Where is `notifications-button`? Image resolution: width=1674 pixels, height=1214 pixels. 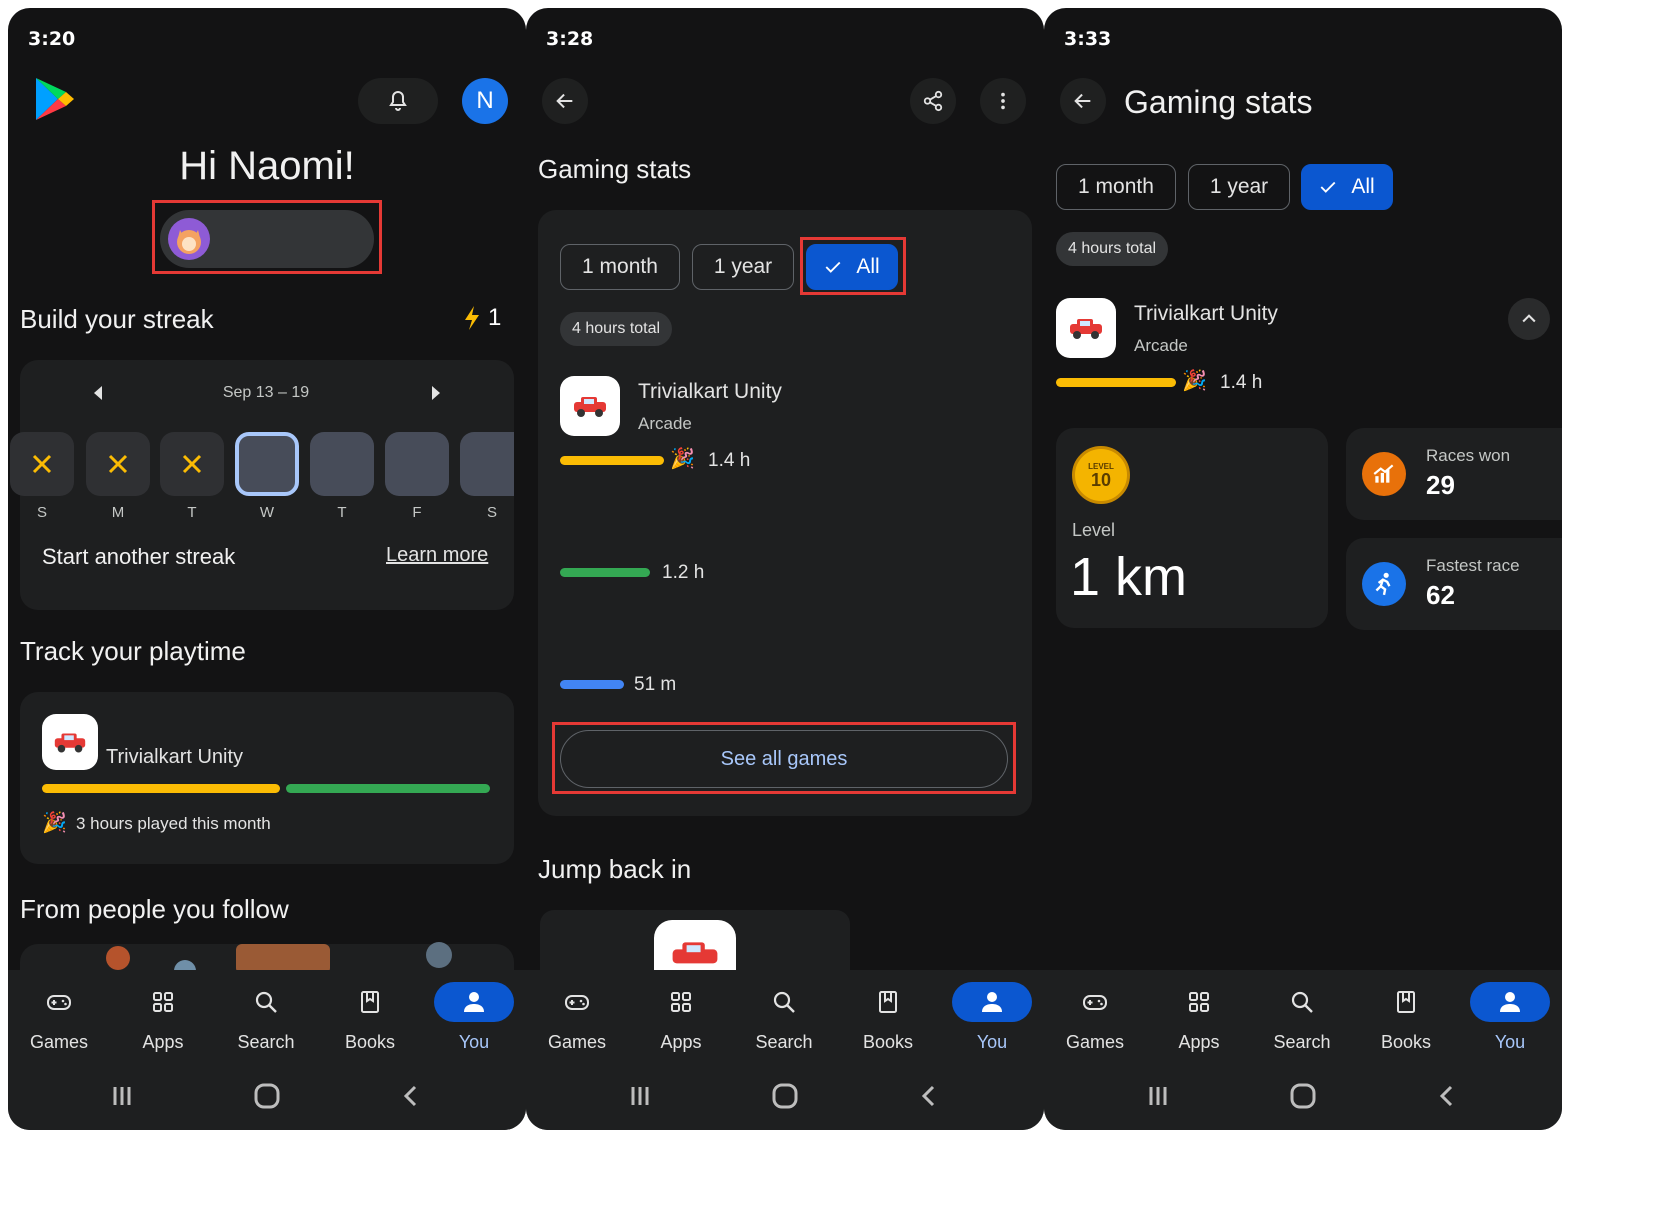
notifications-button is located at coordinates (398, 101).